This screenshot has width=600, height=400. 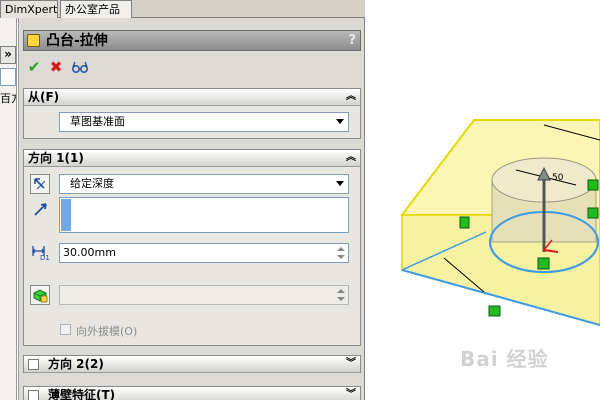 I want to click on draft-outward-checkbox-box, so click(x=65, y=329).